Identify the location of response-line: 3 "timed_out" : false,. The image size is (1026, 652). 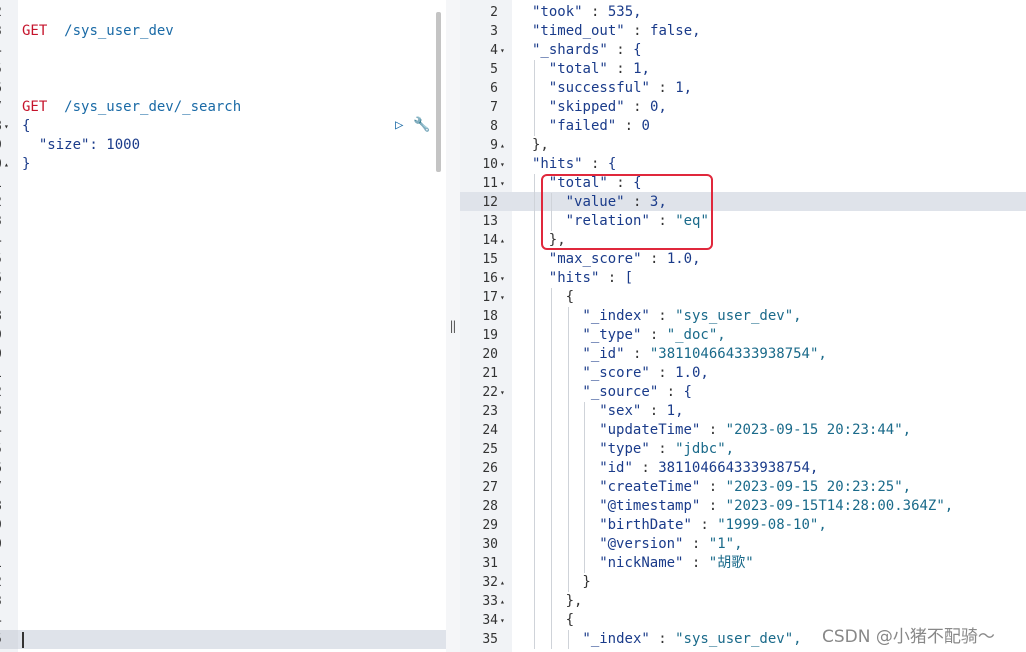
(743, 31).